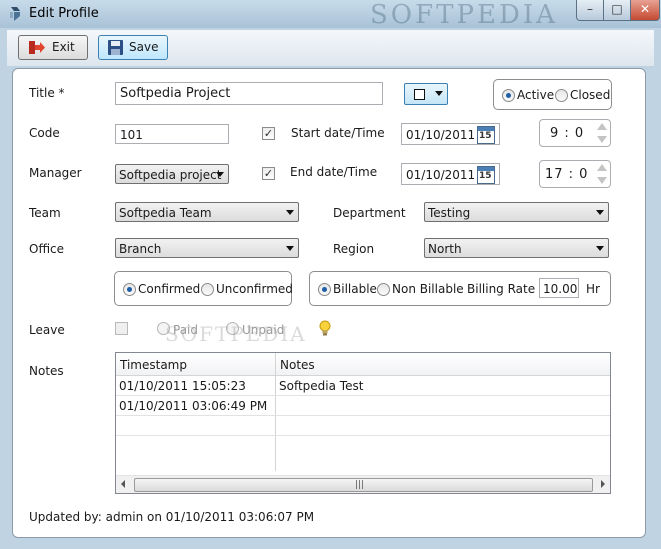  Describe the element at coordinates (207, 289) in the screenshot. I see `unconfirmed-radio` at that location.